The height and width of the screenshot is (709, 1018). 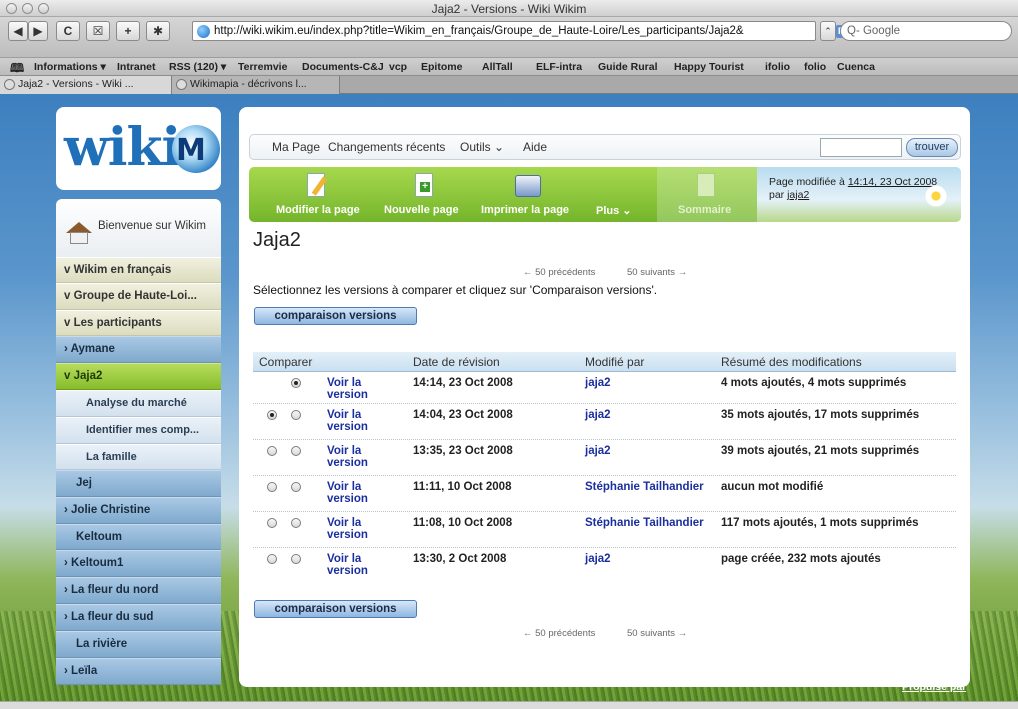 I want to click on bookmark-item: ifolio, so click(x=777, y=67).